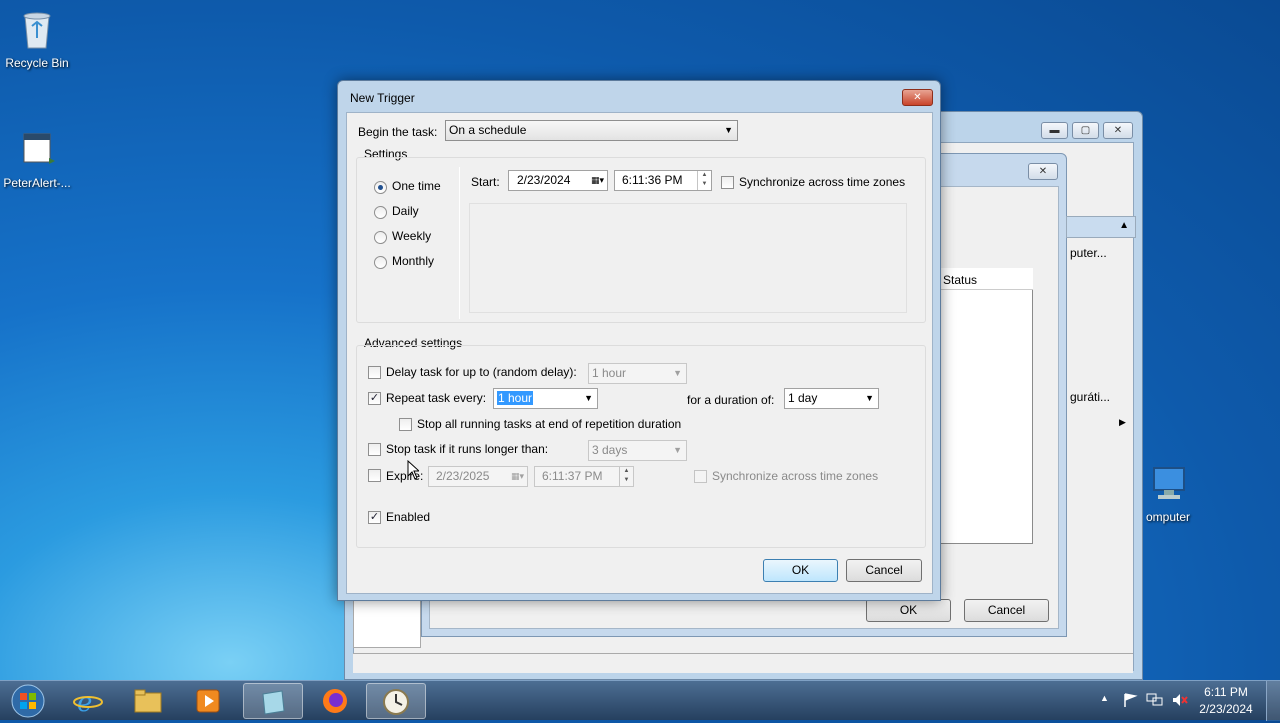  I want to click on taskbar-internet-explorer: e, so click(88, 701).